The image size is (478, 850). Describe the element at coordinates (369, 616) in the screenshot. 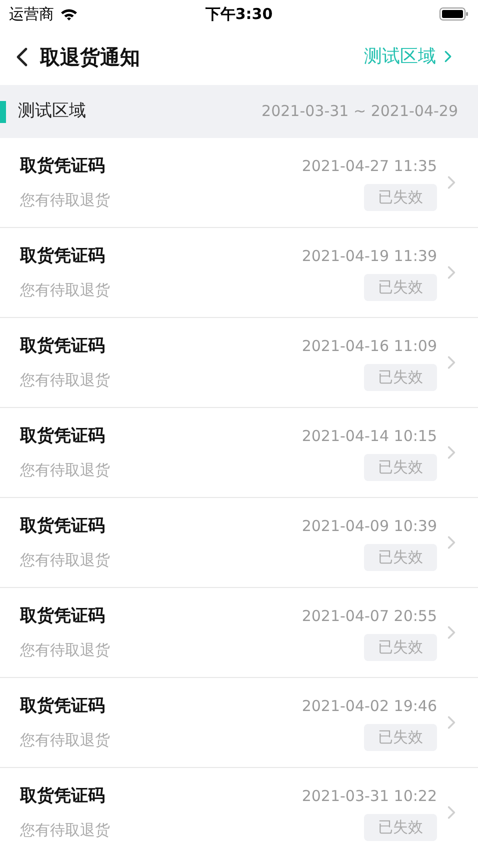

I see `notice-time: 2021-04-07 20:55` at that location.